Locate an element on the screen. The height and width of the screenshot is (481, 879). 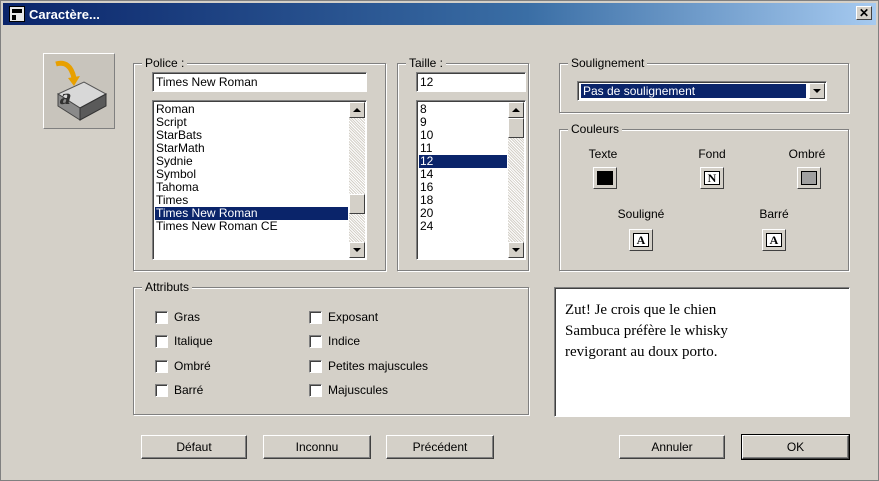
fond-color-swatch: N is located at coordinates (712, 178).